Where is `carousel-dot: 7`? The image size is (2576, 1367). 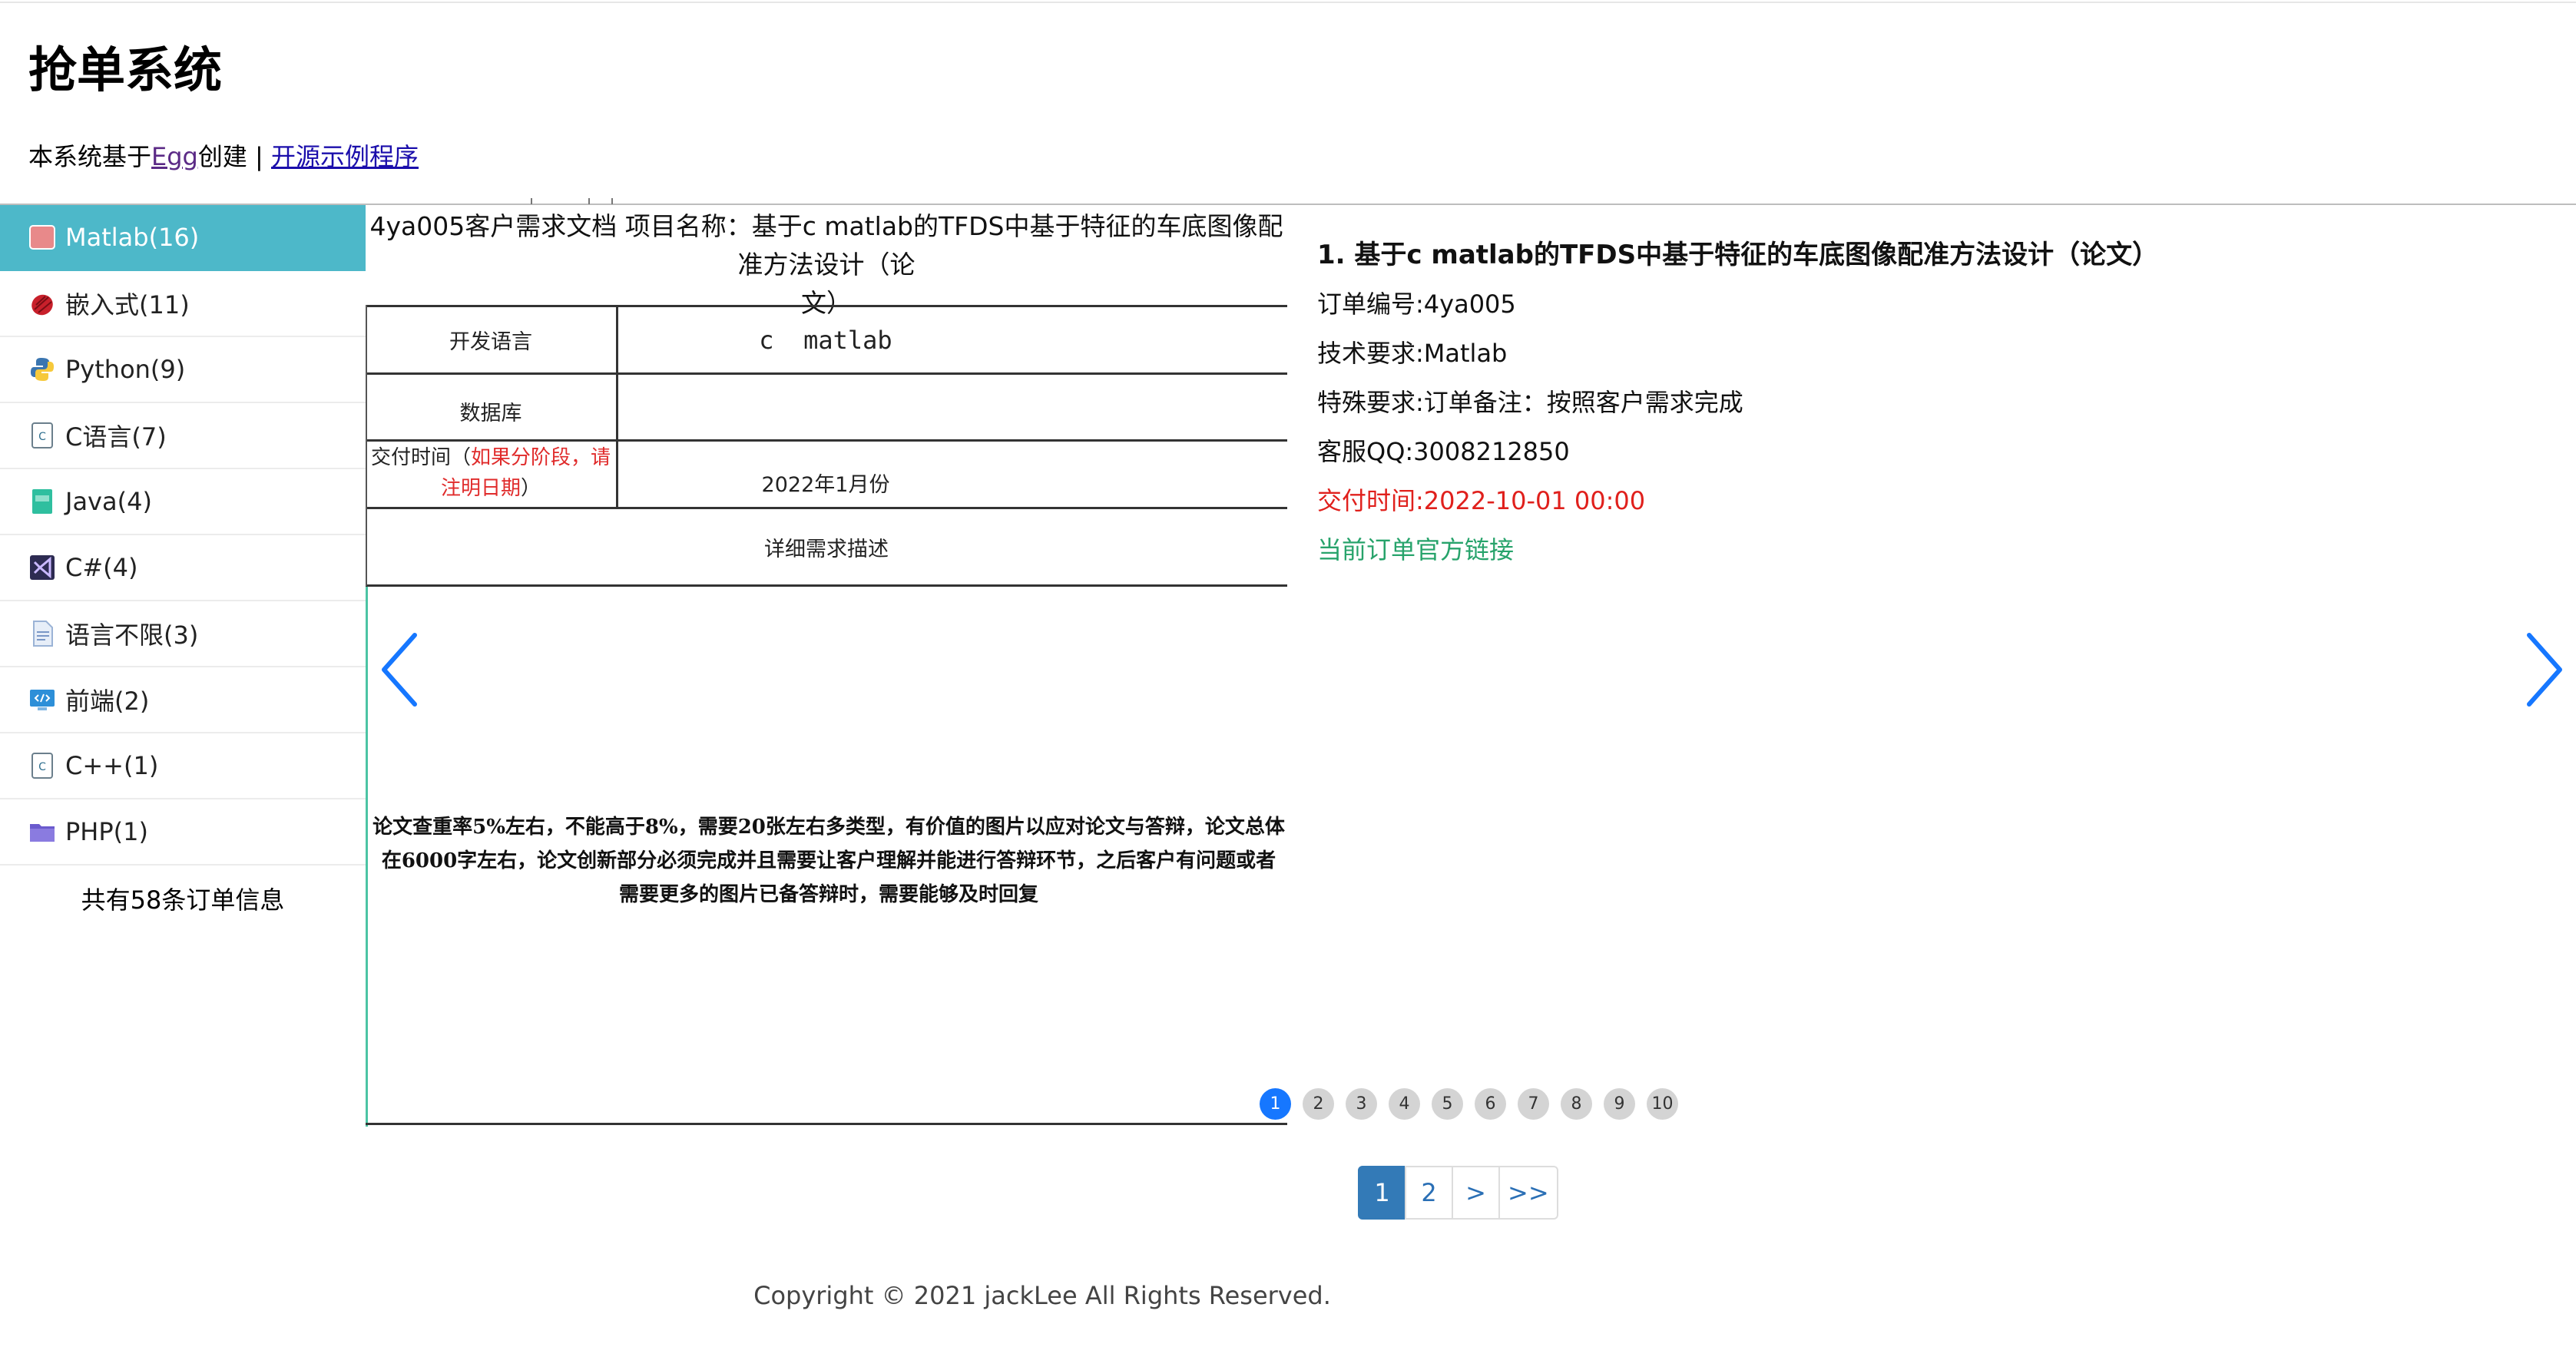 carousel-dot: 7 is located at coordinates (1533, 1104).